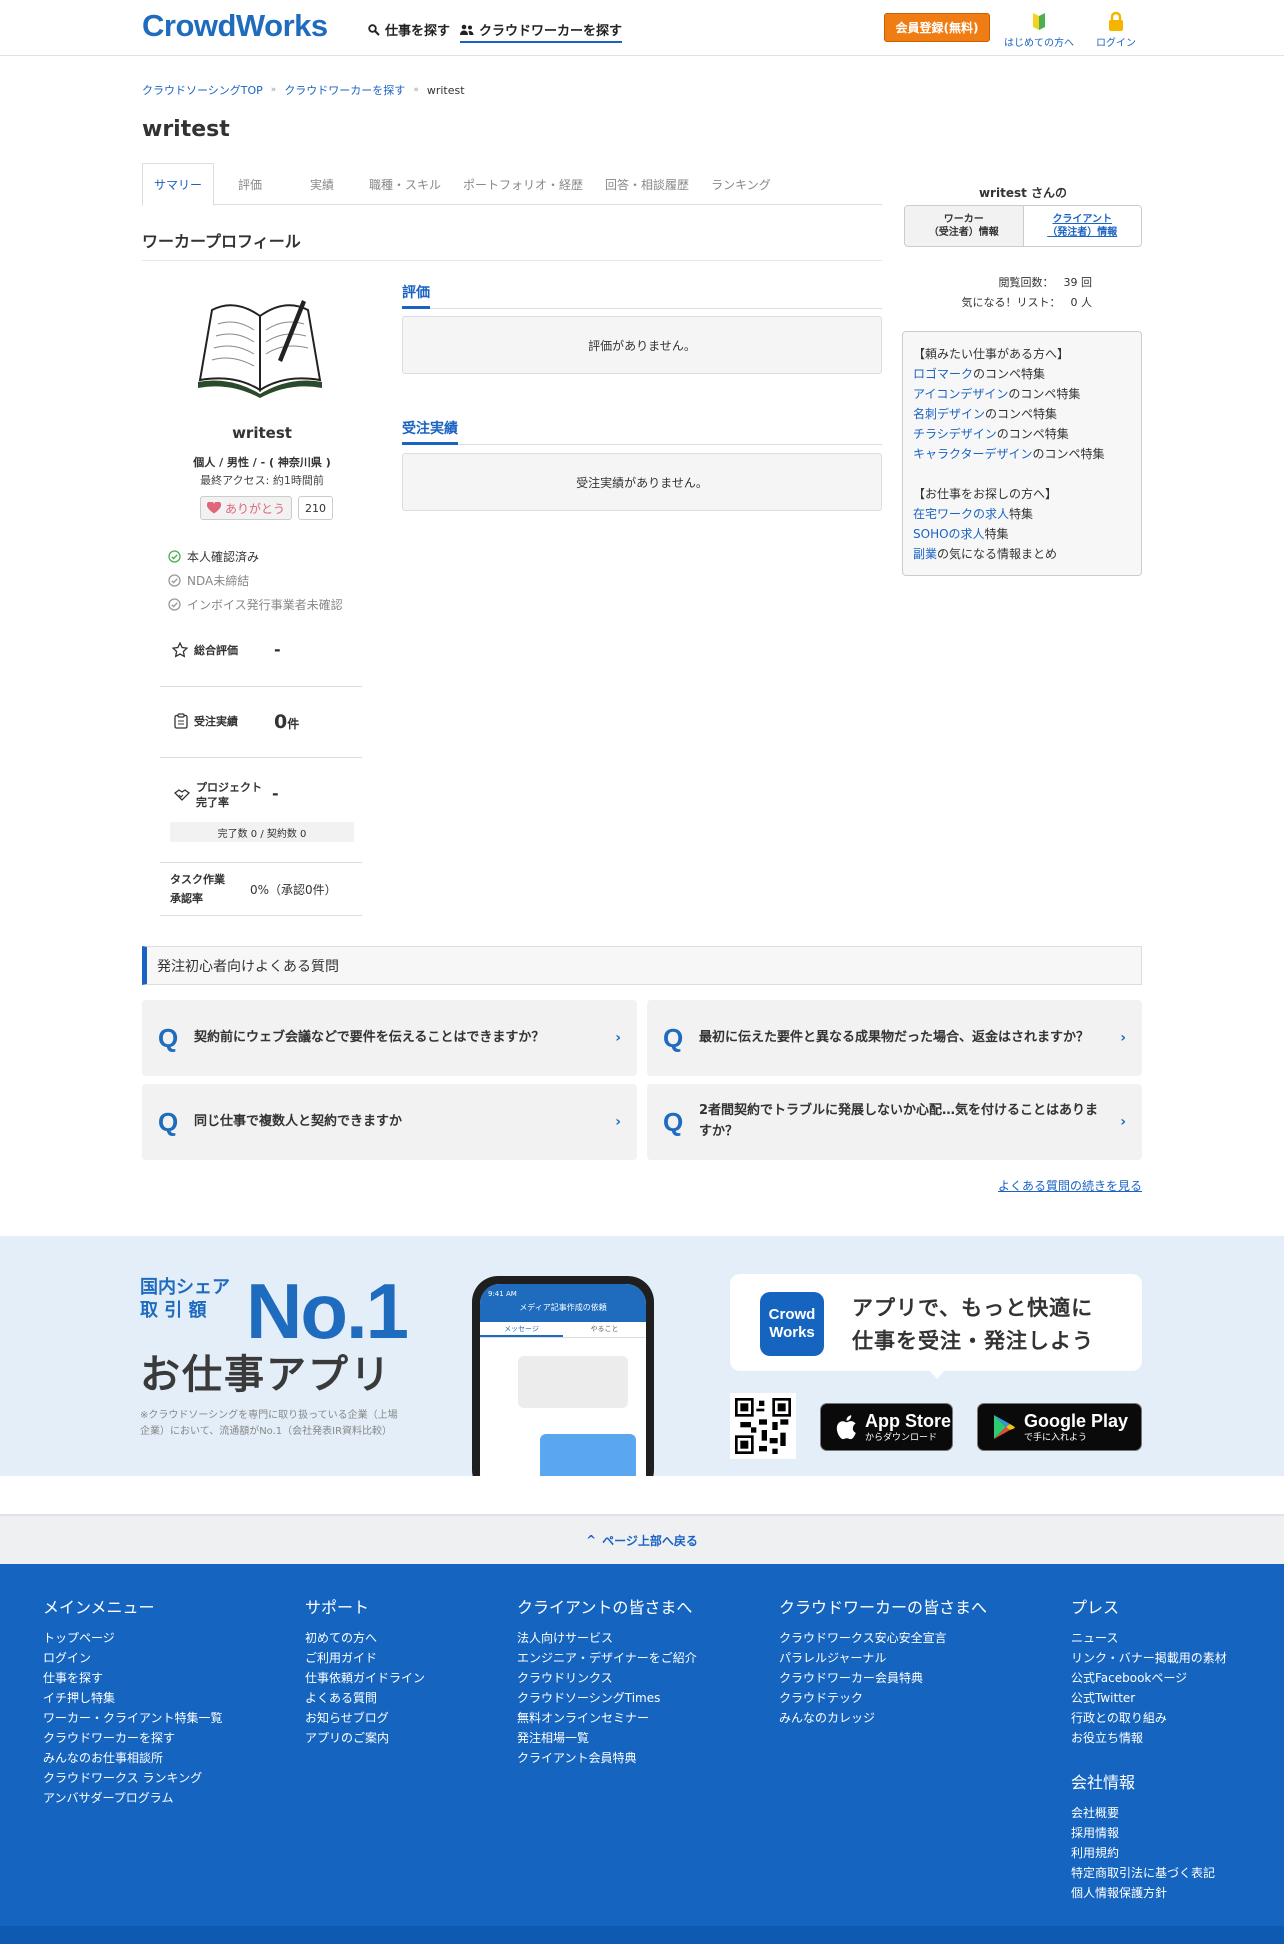  What do you see at coordinates (607, 1678) in the screenshot?
I see `footer-link: クラウドリンクス` at bounding box center [607, 1678].